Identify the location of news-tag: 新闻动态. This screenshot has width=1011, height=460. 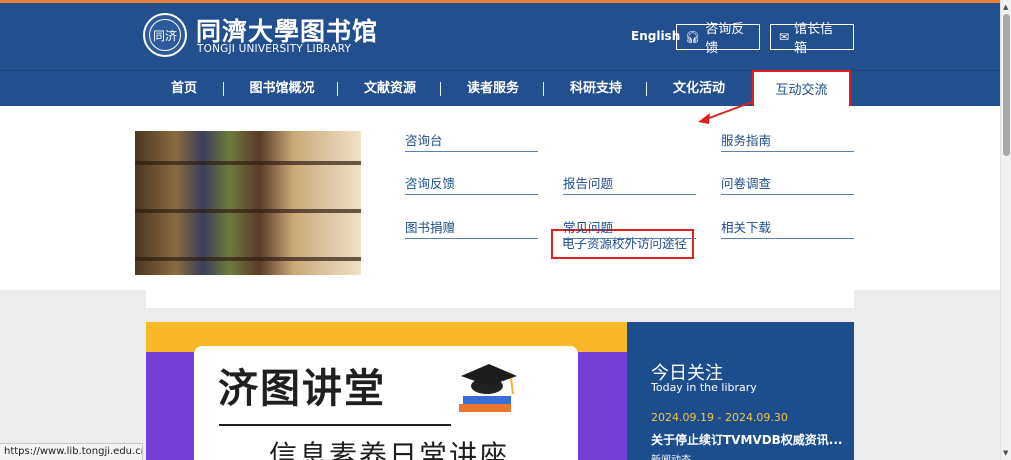
(671, 455).